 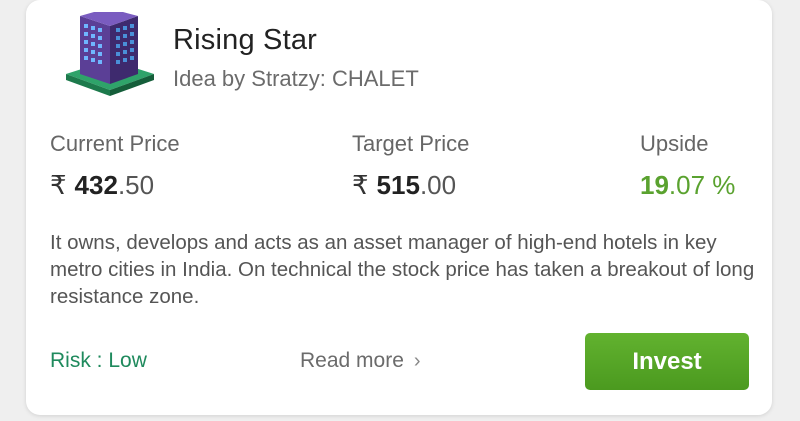 I want to click on target-price-integer: 515, so click(x=398, y=185).